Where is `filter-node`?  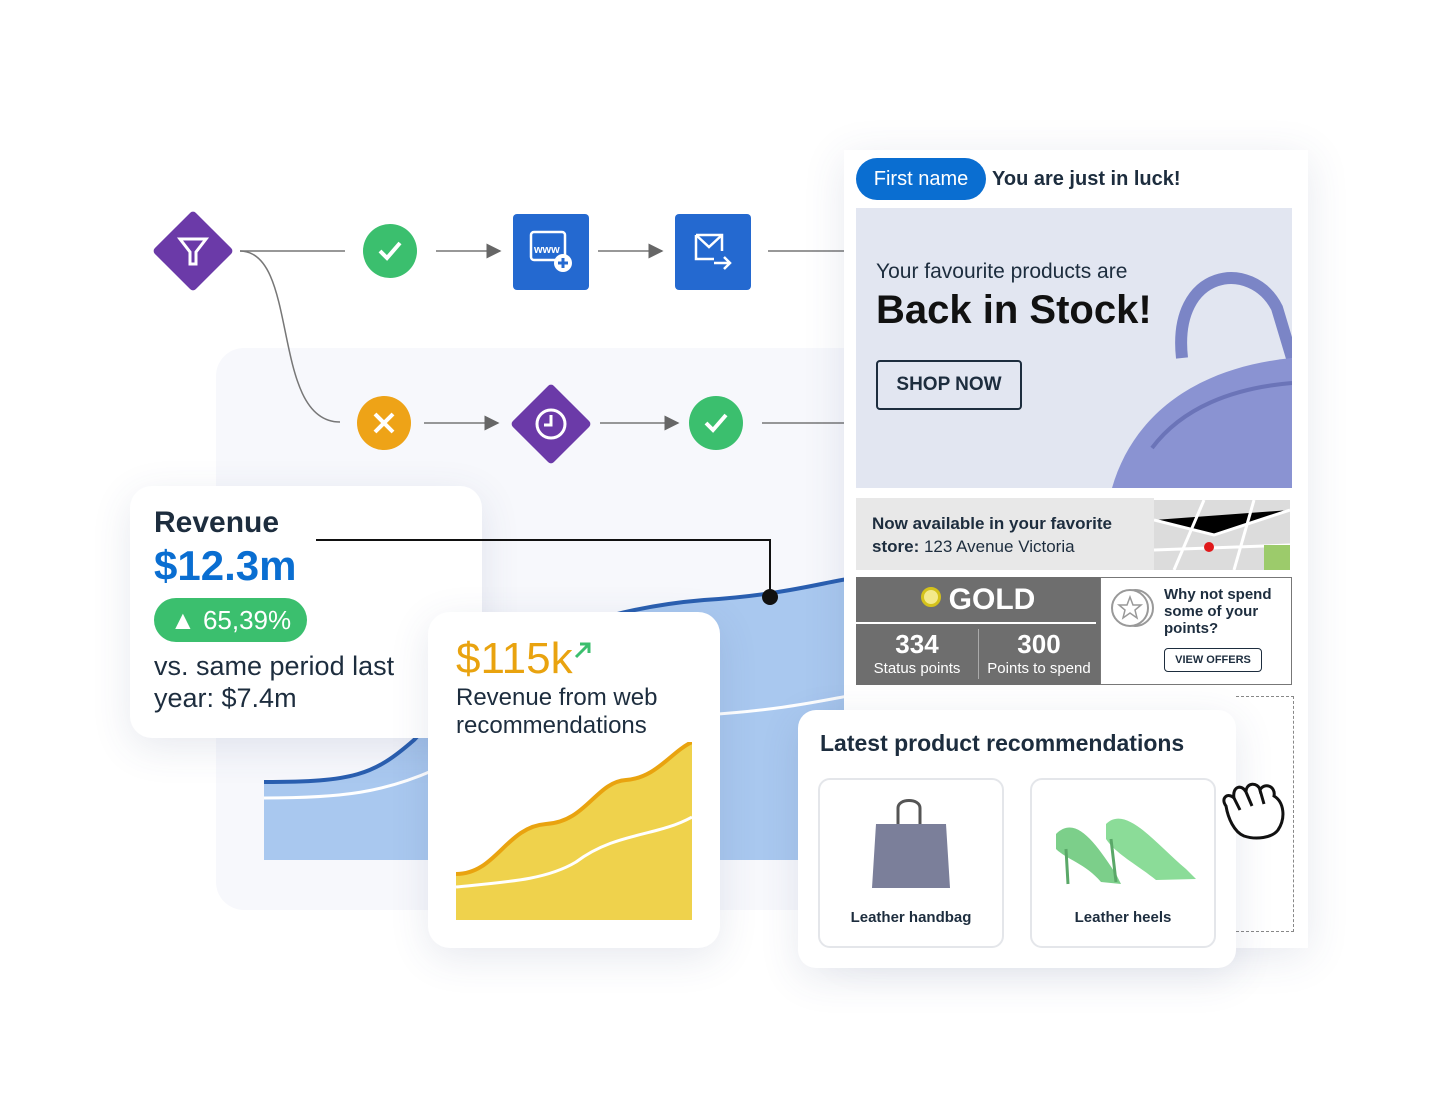
filter-node is located at coordinates (193, 251).